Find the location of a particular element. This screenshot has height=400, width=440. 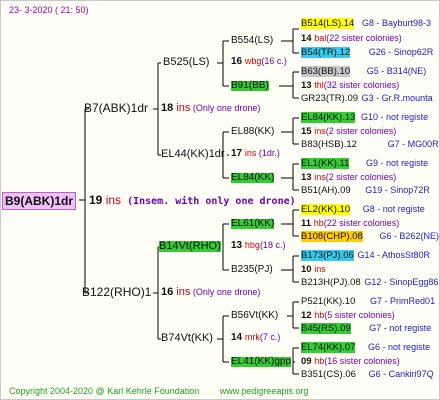

ancestor-code: G6 - not registe is located at coordinates (399, 347).